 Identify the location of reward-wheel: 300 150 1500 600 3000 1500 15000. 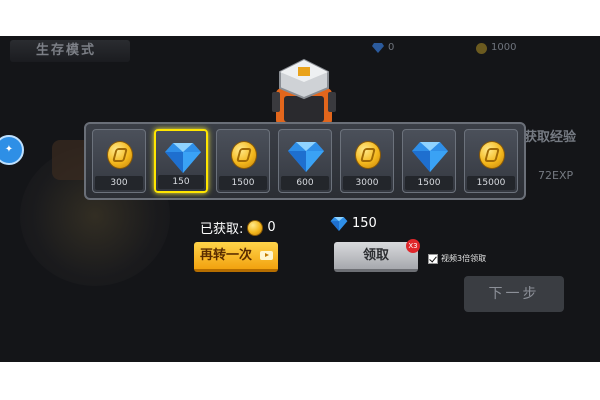
(305, 161).